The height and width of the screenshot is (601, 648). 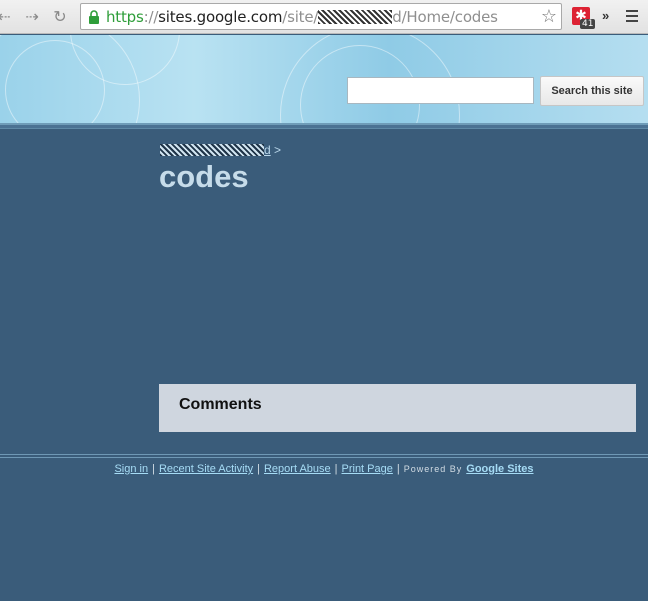 I want to click on extension-badge: 41, so click(x=588, y=24).